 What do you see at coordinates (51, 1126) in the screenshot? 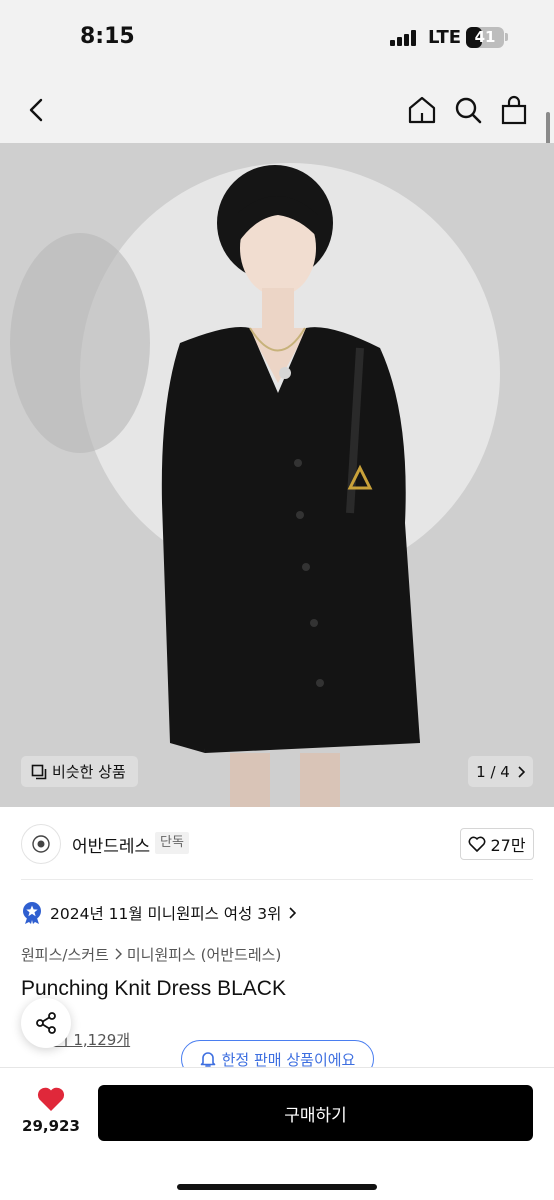
I see `wishlist-count: 29,923` at bounding box center [51, 1126].